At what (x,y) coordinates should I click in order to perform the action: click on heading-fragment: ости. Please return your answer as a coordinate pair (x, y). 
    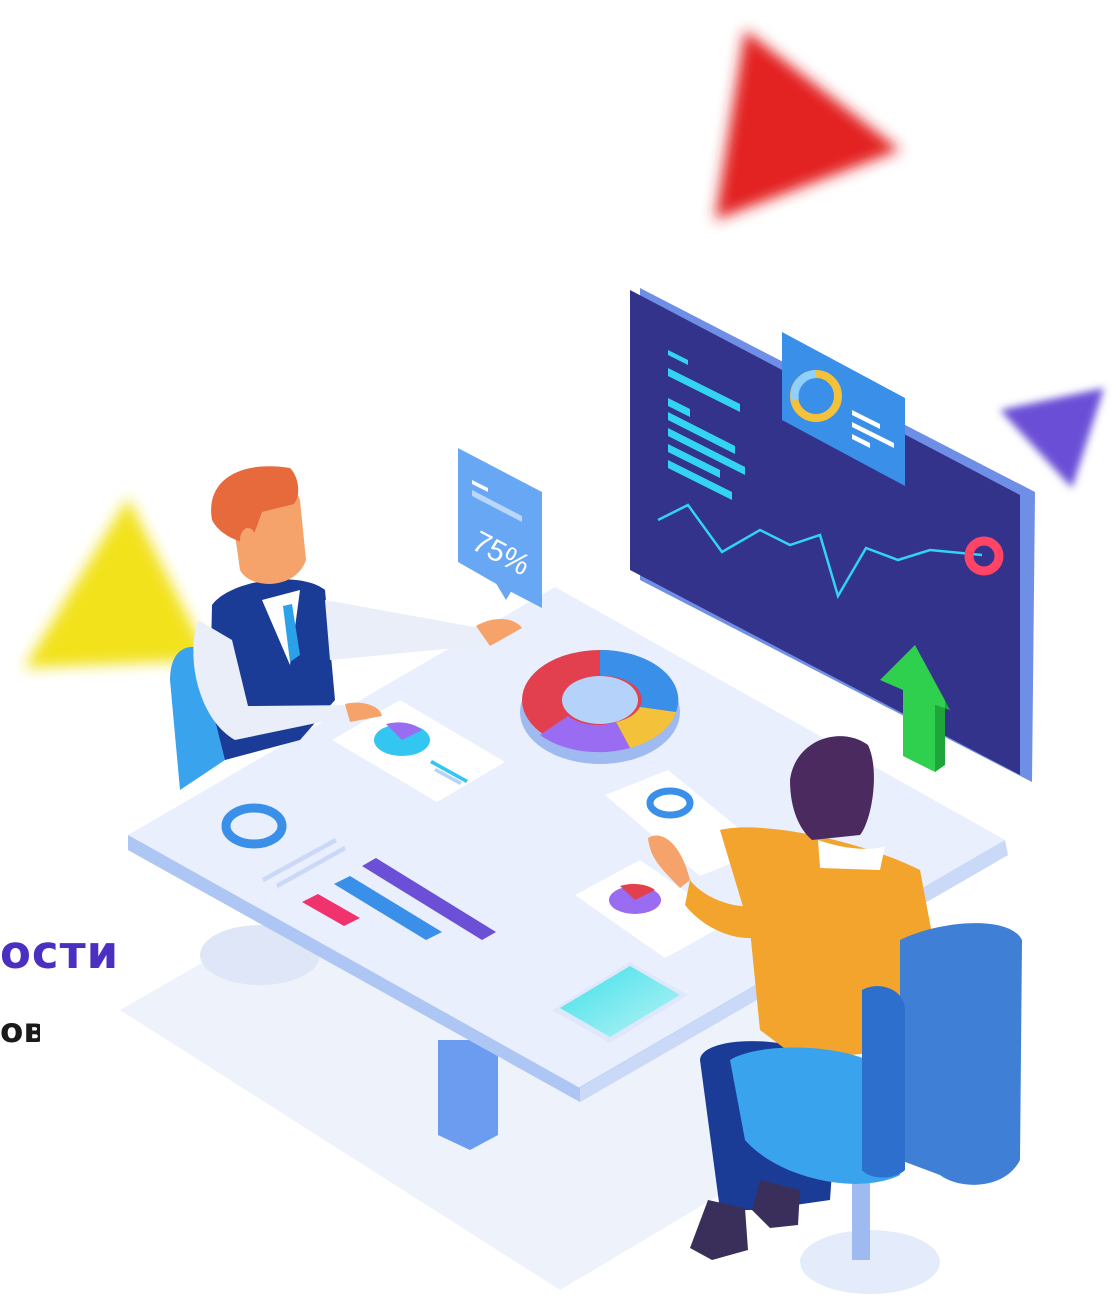
    Looking at the image, I should click on (60, 952).